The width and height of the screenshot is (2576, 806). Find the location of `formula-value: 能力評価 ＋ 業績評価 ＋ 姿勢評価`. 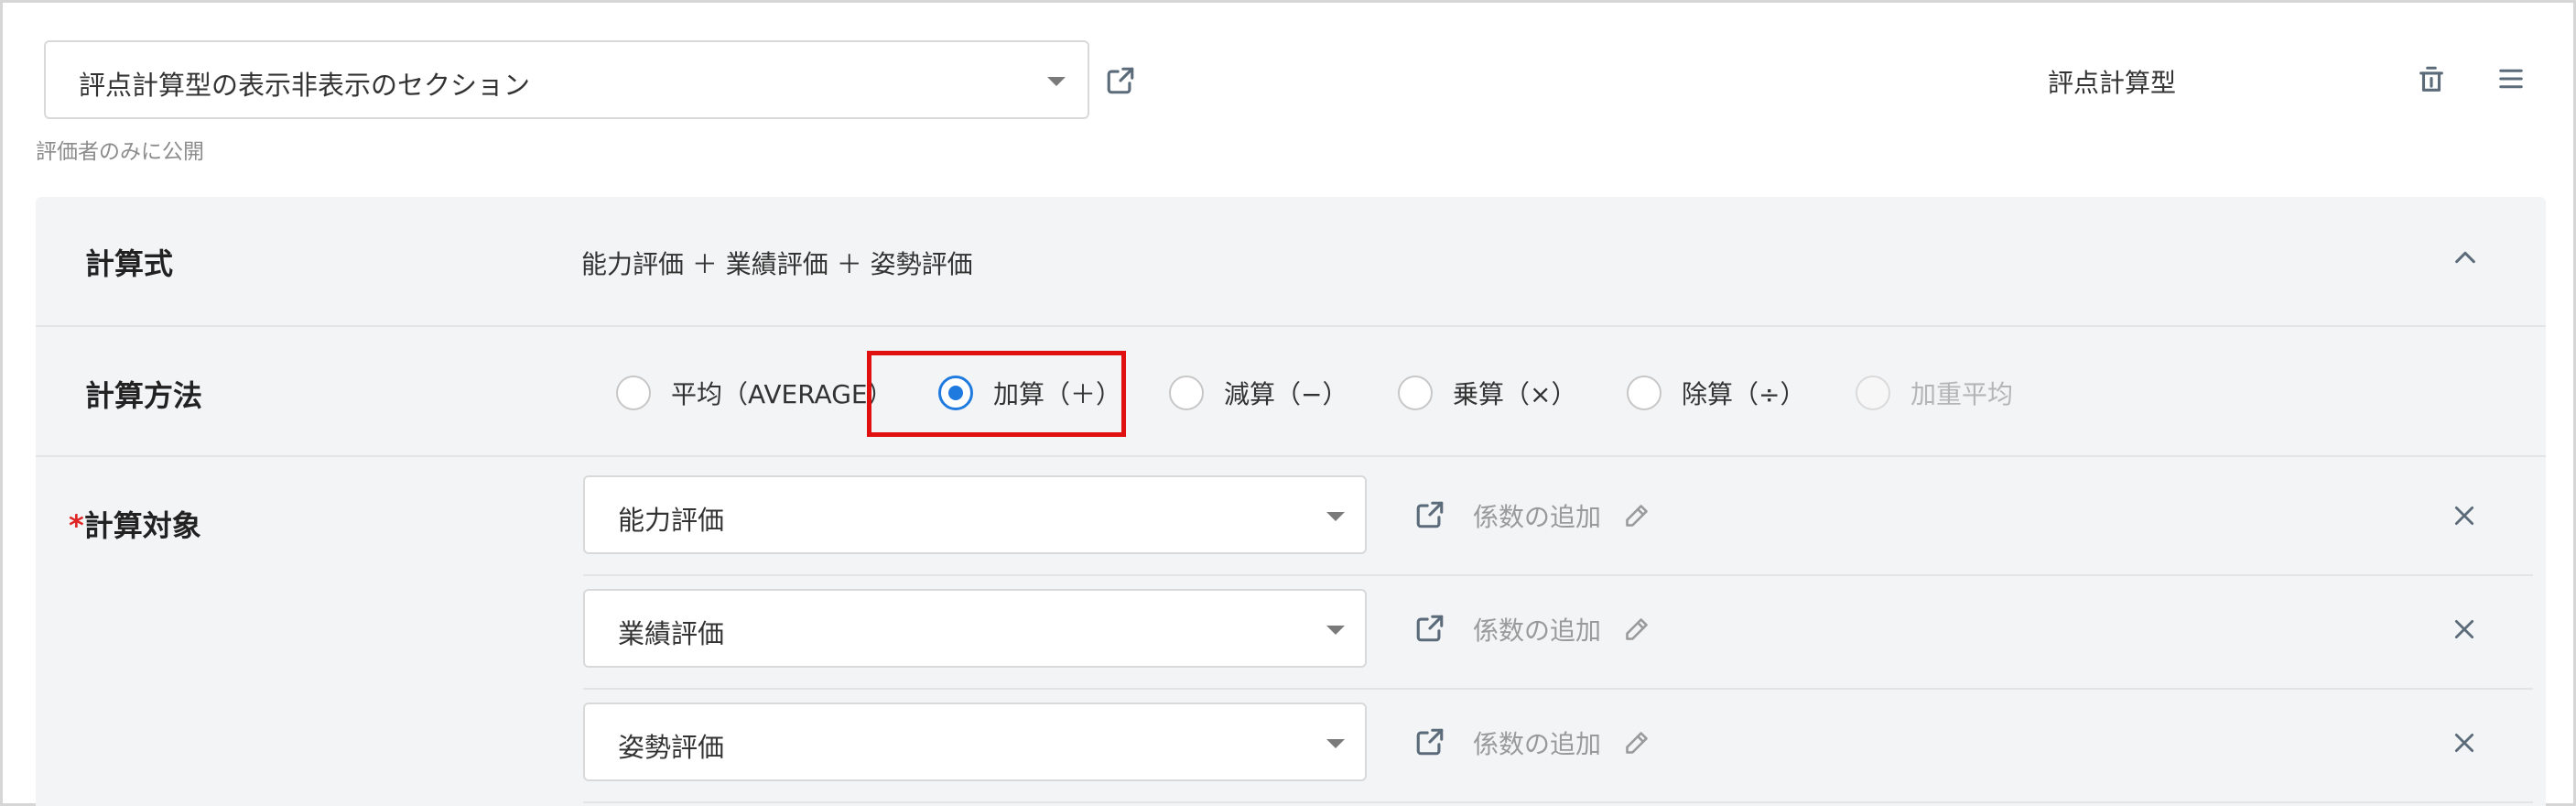

formula-value: 能力評価 ＋ 業績評価 ＋ 姿勢評価 is located at coordinates (777, 264).